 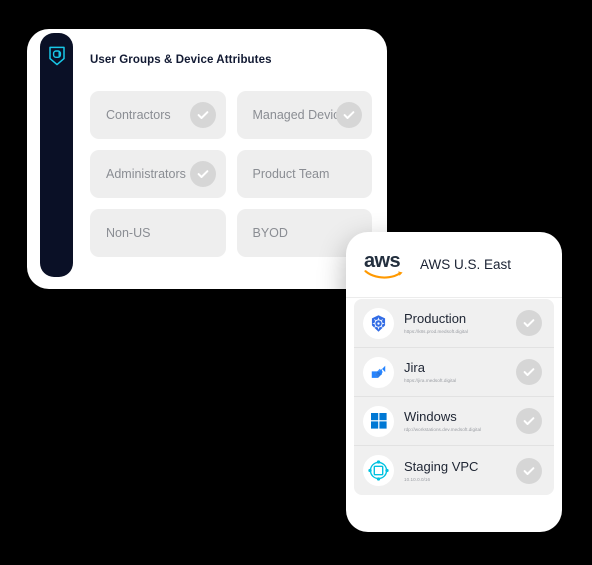 What do you see at coordinates (378, 323) in the screenshot?
I see `kubernetes-icon` at bounding box center [378, 323].